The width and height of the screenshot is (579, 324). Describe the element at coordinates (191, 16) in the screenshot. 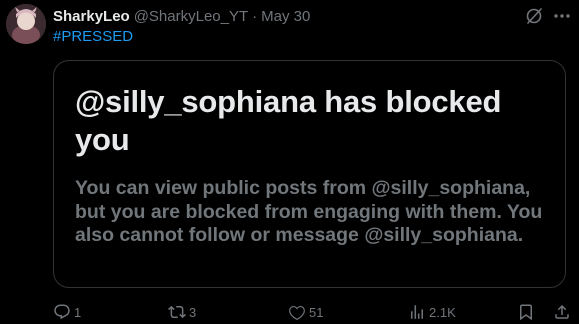

I see `user-handle: @SharkyLeo_YT` at that location.